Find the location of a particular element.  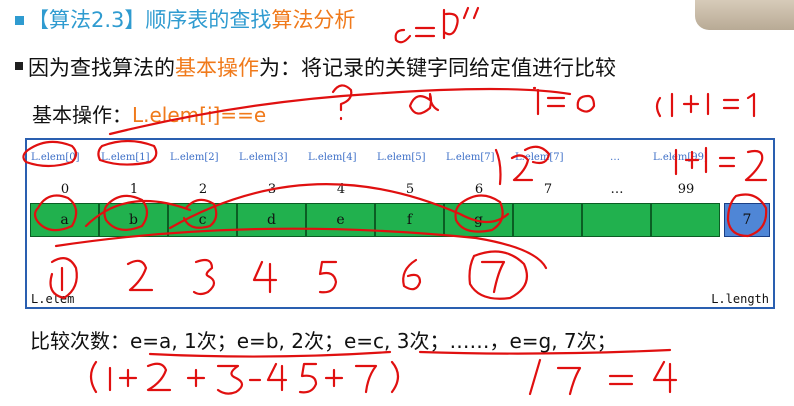

elem-label: L.elem[4] is located at coordinates (332, 157).